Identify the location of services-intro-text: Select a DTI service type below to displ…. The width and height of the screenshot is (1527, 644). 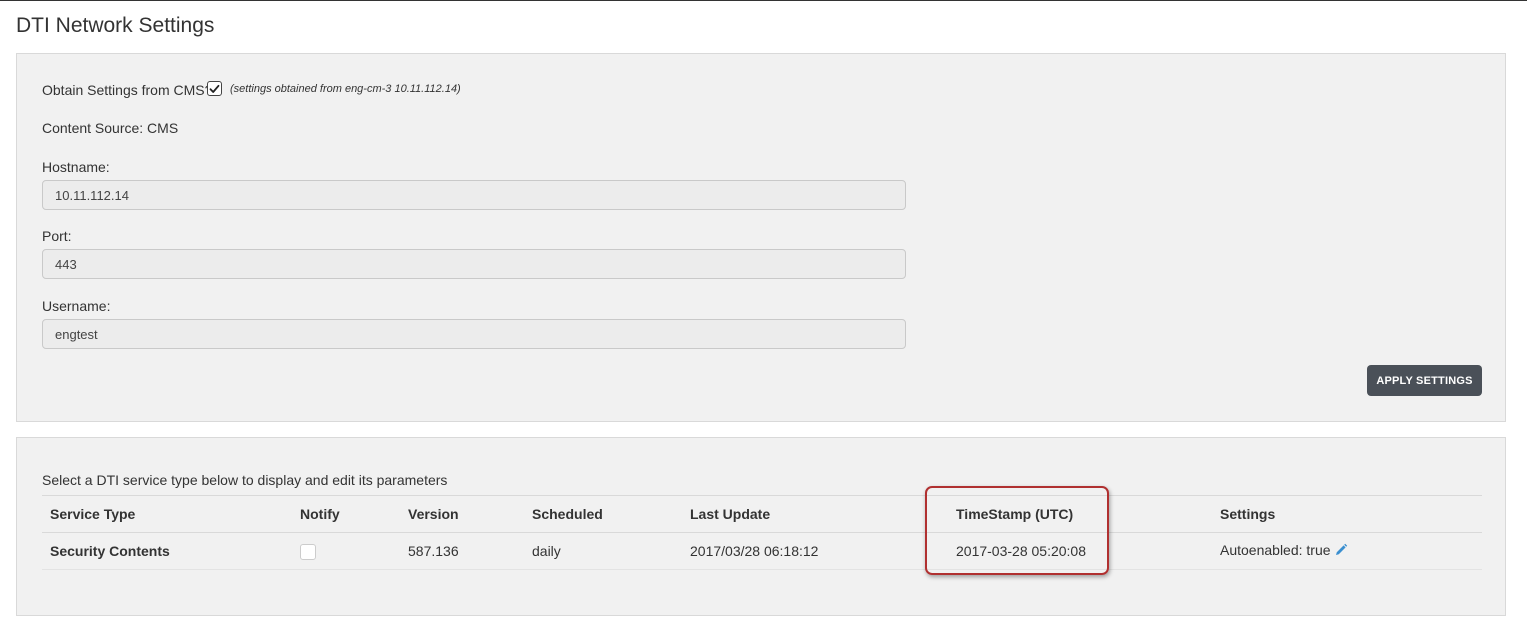
(245, 480).